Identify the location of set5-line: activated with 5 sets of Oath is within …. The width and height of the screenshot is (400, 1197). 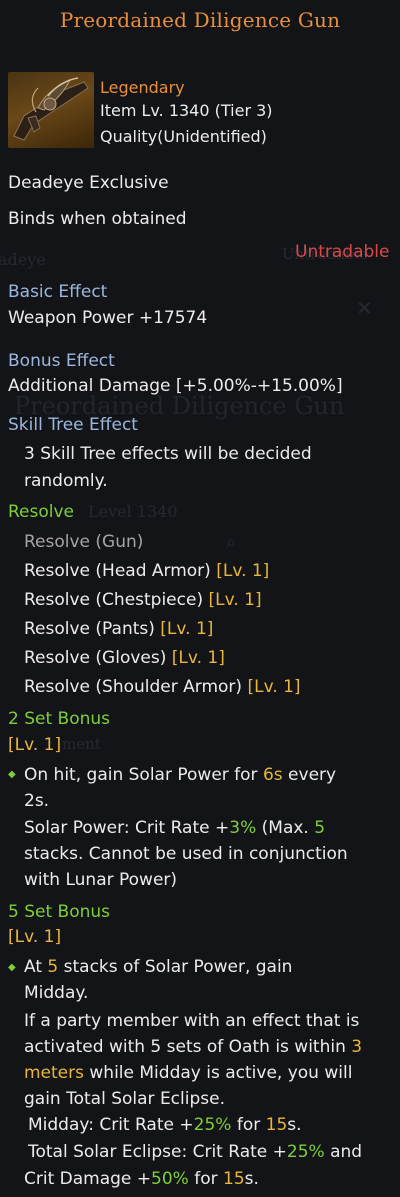
(193, 1047).